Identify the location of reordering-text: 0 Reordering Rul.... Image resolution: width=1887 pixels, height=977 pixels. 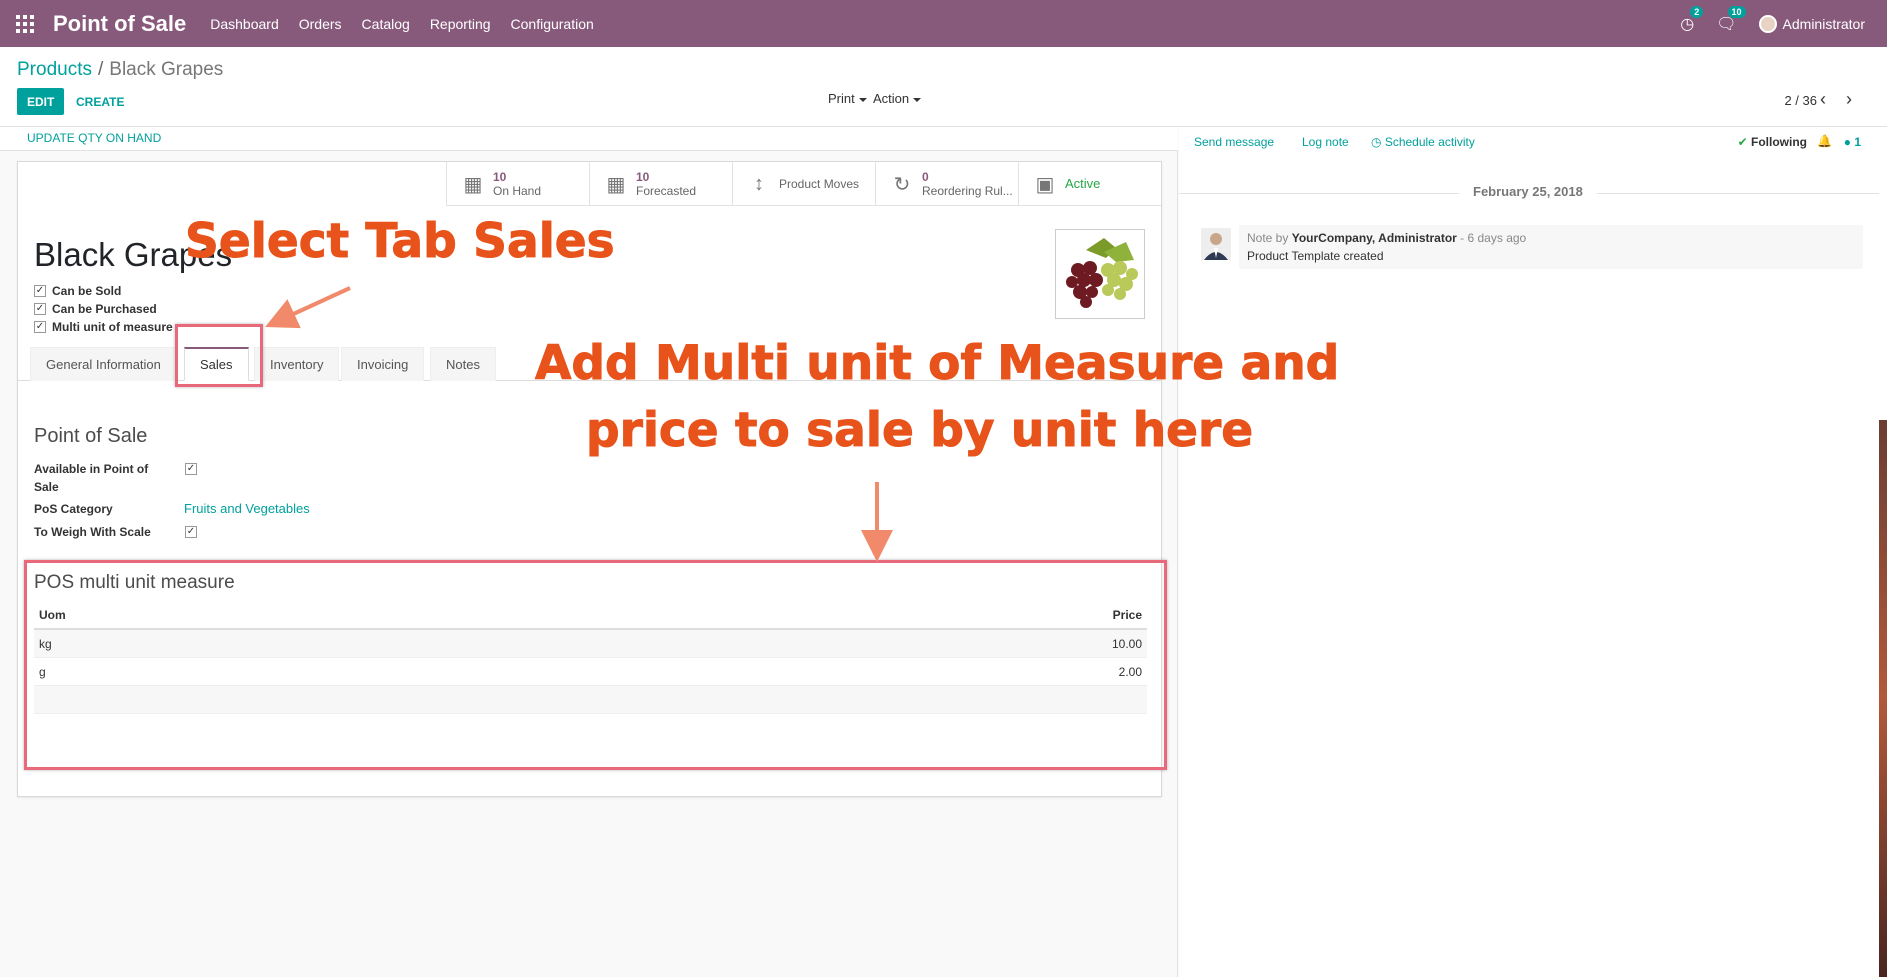
(967, 184).